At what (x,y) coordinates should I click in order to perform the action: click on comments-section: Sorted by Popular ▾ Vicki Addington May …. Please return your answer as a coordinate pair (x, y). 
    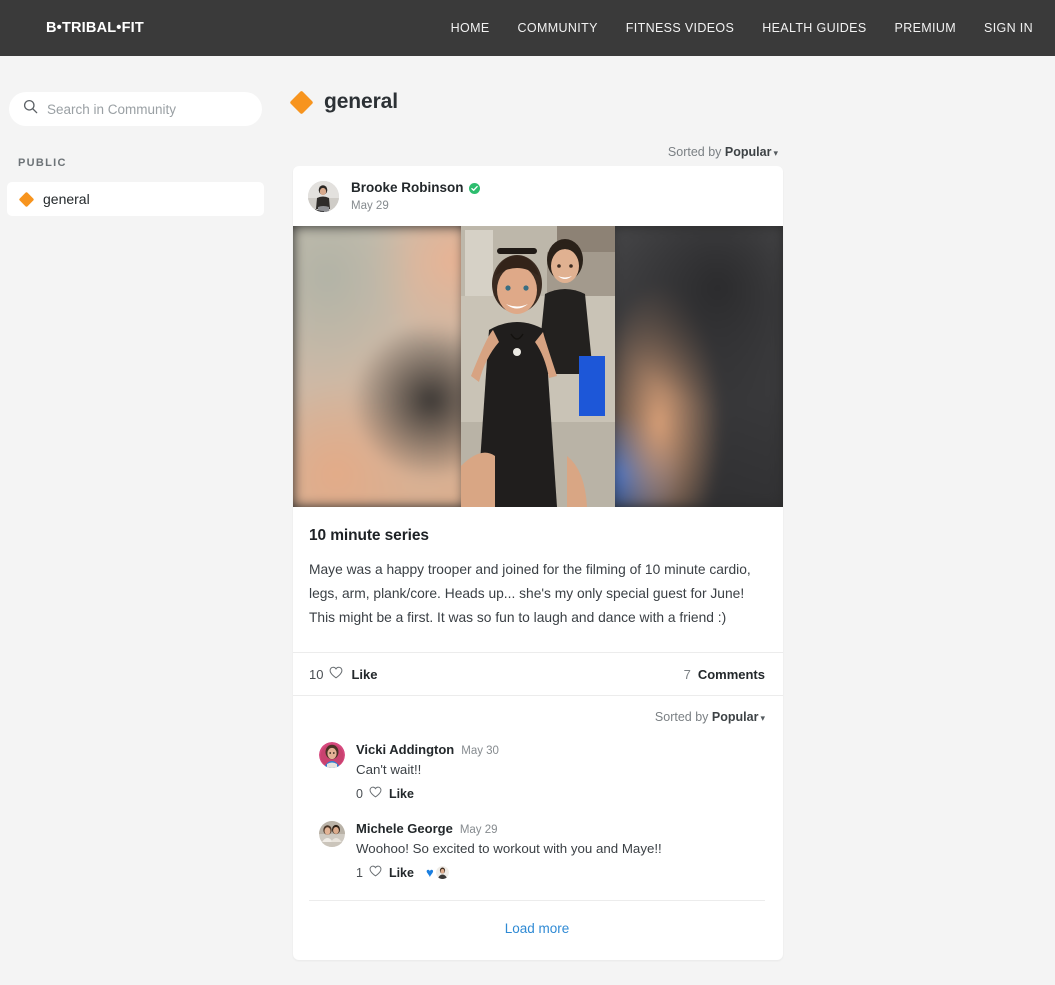
    Looking at the image, I should click on (538, 827).